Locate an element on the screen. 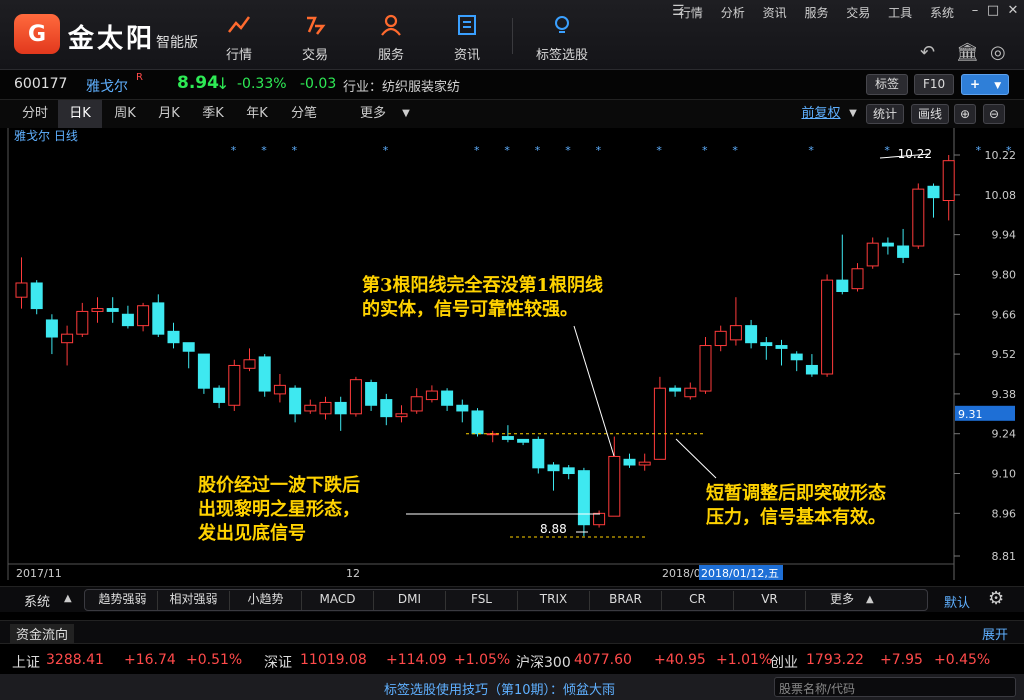  tab-tick: 分笔 is located at coordinates (304, 114).